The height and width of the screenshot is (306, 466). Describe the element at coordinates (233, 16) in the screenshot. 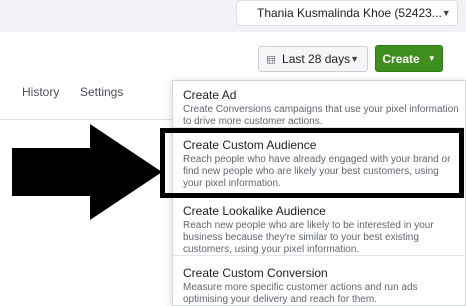

I see `top-bar: Thania Kusmalinda Khoe (52423... ▼` at that location.